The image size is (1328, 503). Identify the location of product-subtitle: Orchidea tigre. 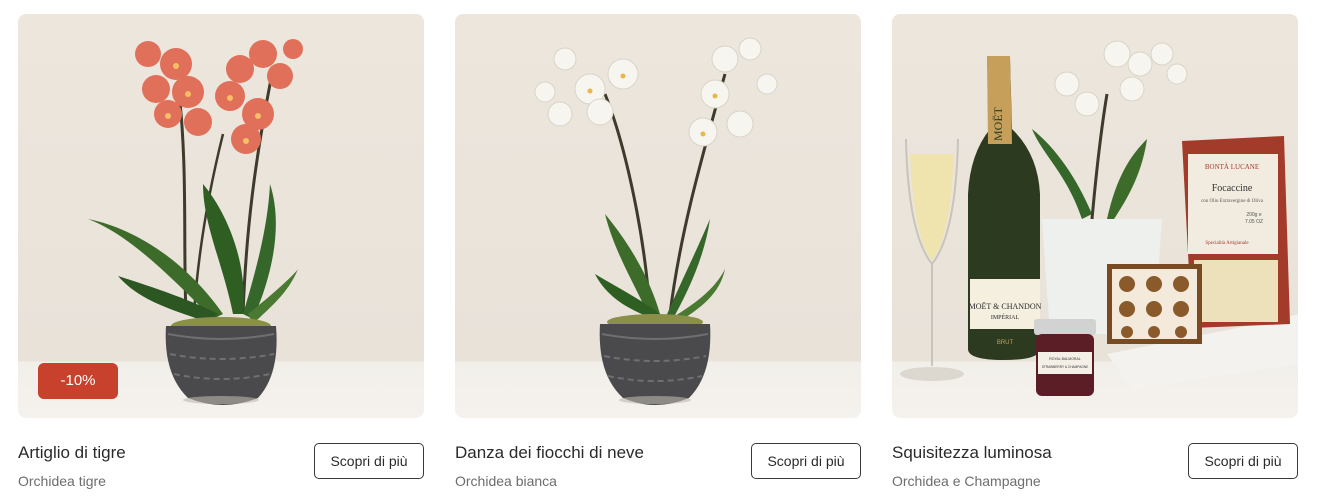
(62, 481).